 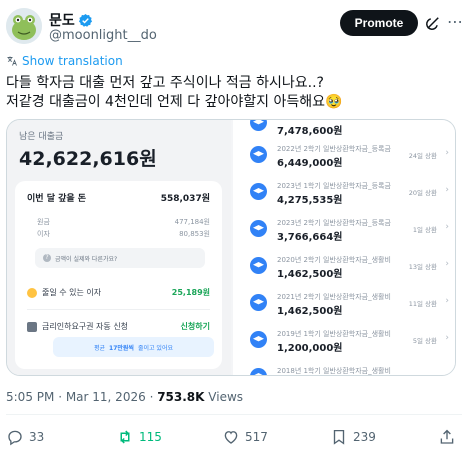 What do you see at coordinates (334, 149) in the screenshot?
I see `loan-name: 2022년 2학기 일반상환학자금_등록금` at bounding box center [334, 149].